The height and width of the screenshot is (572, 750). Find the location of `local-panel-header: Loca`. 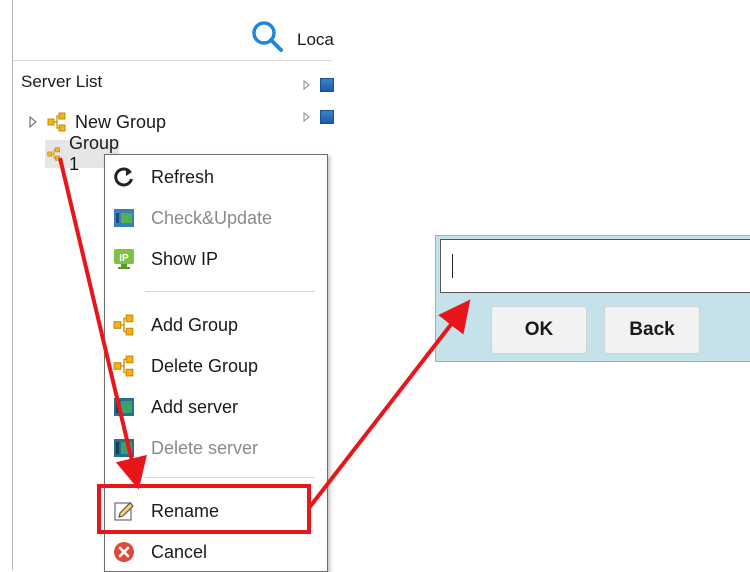

local-panel-header: Loca is located at coordinates (310, 30).